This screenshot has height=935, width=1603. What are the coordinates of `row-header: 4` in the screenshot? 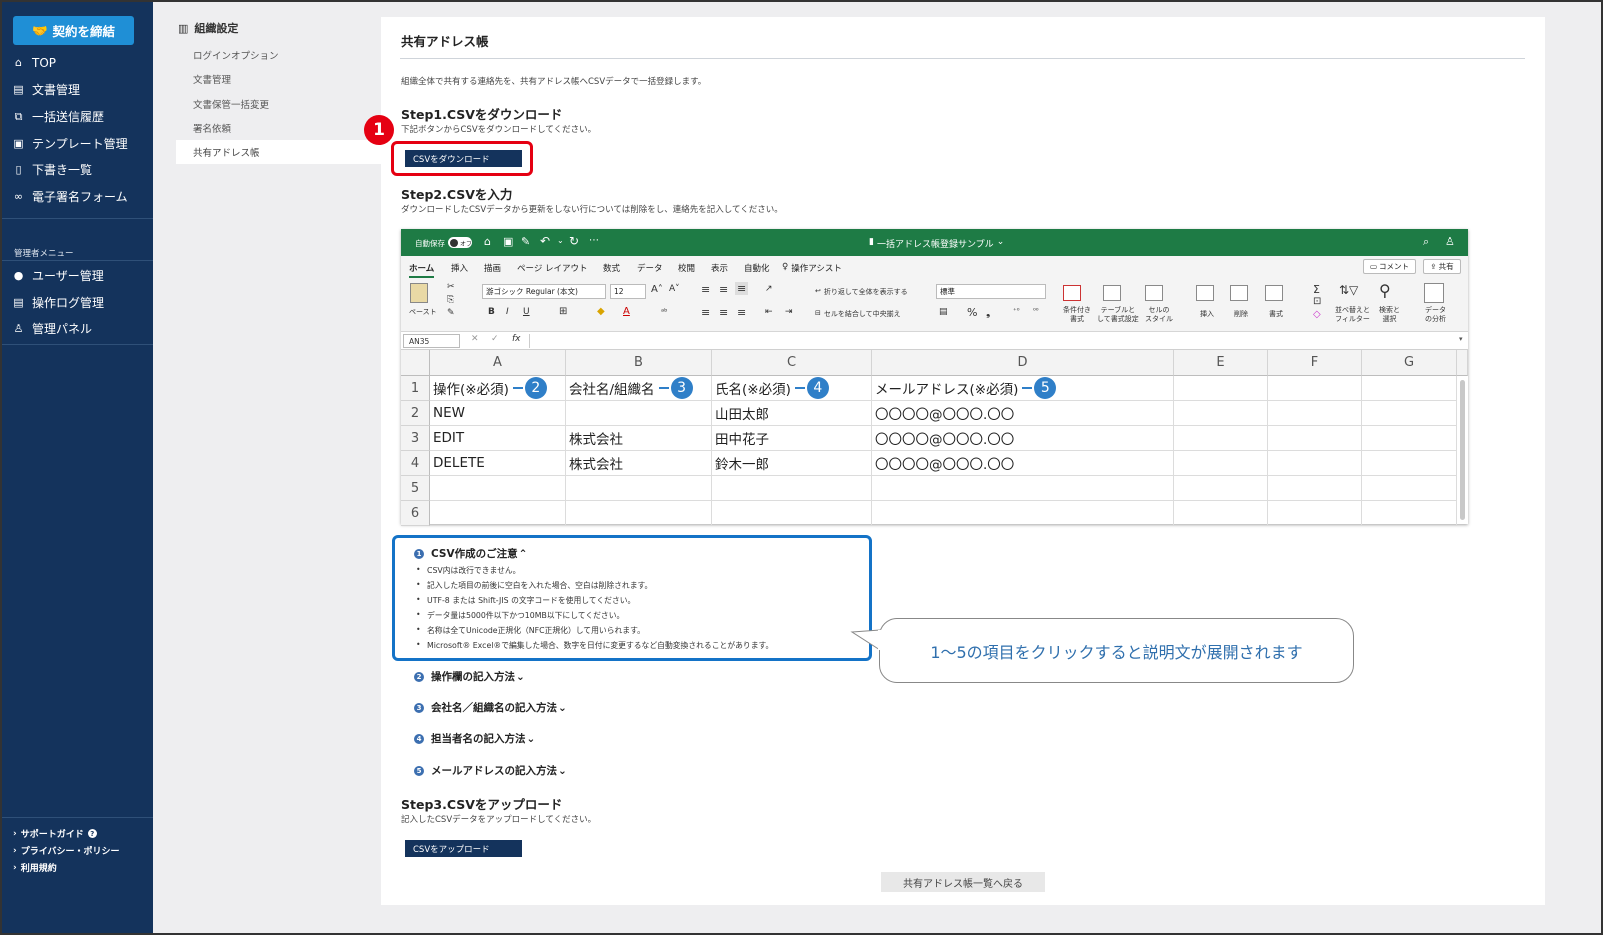 It's located at (415, 463).